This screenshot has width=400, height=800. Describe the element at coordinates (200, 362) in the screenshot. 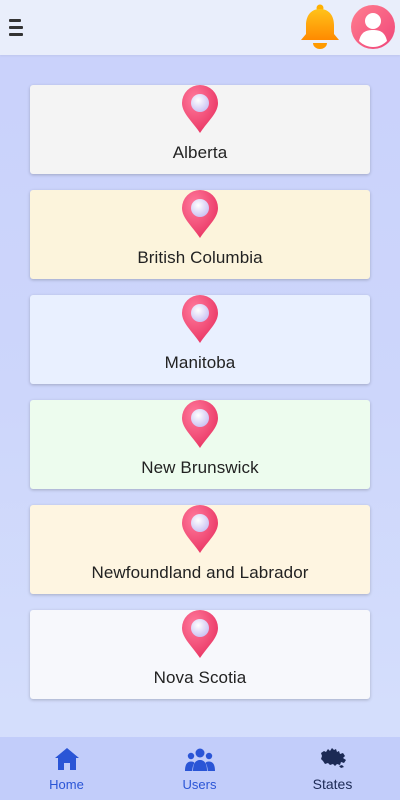

I see `province-name: Manitoba` at that location.